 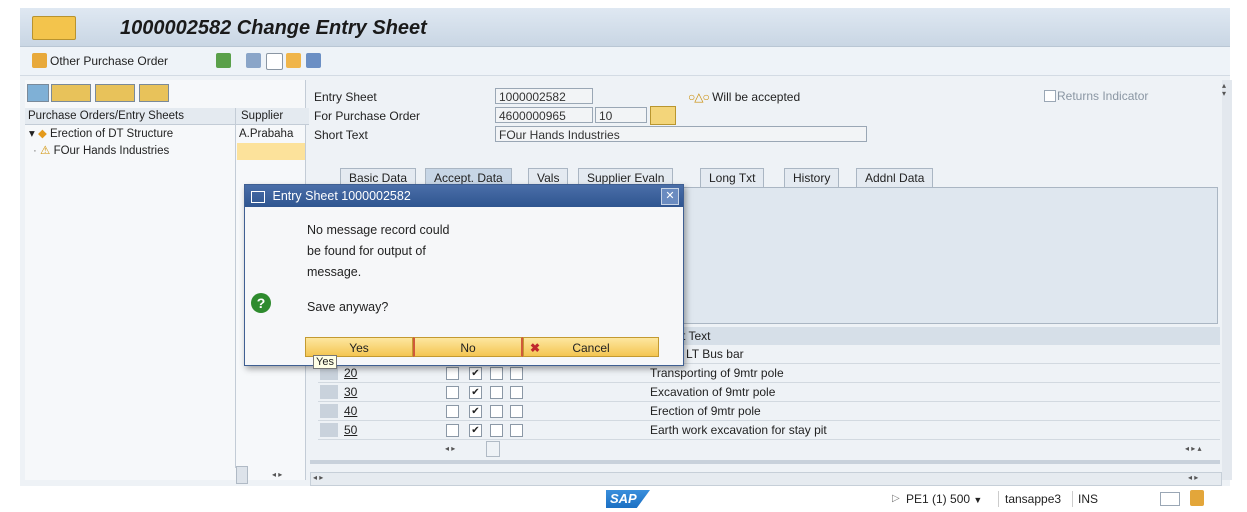 What do you see at coordinates (812, 177) in the screenshot?
I see `tab-history: History` at bounding box center [812, 177].